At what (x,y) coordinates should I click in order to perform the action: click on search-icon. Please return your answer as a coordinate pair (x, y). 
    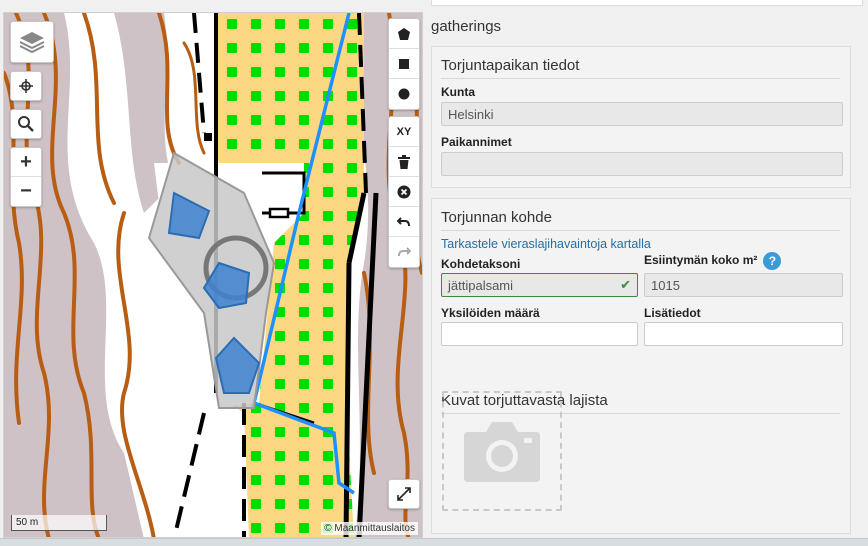
    Looking at the image, I should click on (26, 124).